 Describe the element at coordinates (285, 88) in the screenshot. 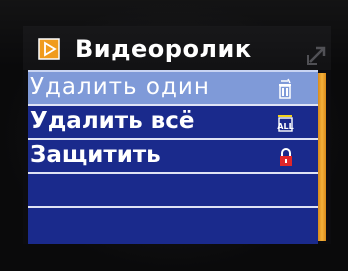

I see `delete-one-icon` at that location.